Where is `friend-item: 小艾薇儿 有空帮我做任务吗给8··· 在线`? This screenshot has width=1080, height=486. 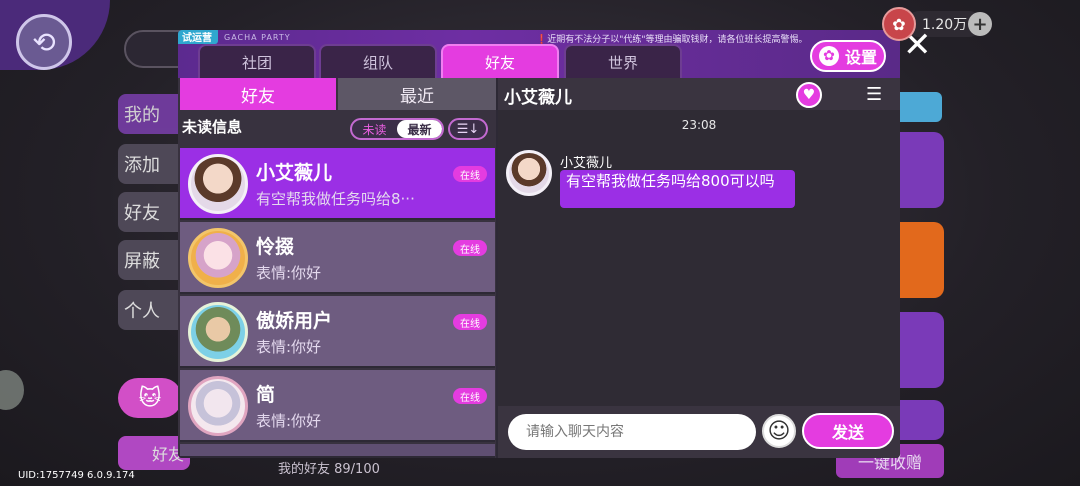 friend-item: 小艾薇儿 有空帮我做任务吗给8··· 在线 is located at coordinates (337, 184).